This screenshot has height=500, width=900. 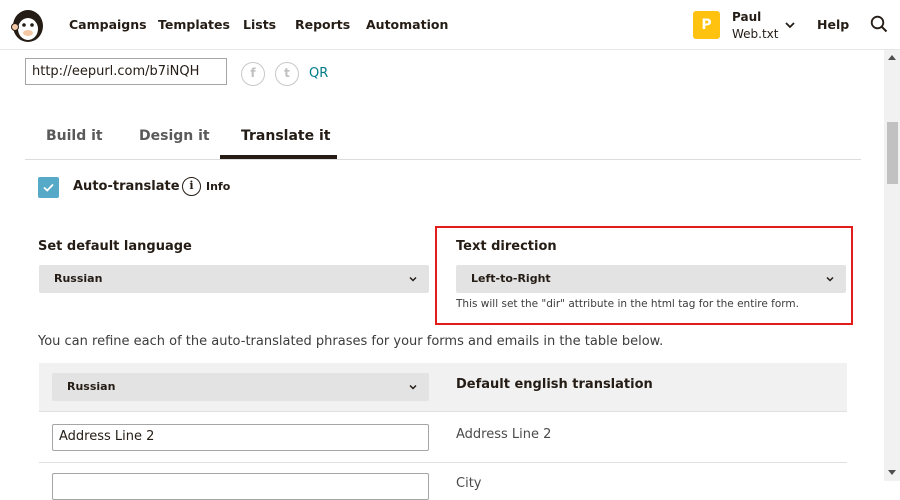 What do you see at coordinates (28, 25) in the screenshot?
I see `mailchimp-logo` at bounding box center [28, 25].